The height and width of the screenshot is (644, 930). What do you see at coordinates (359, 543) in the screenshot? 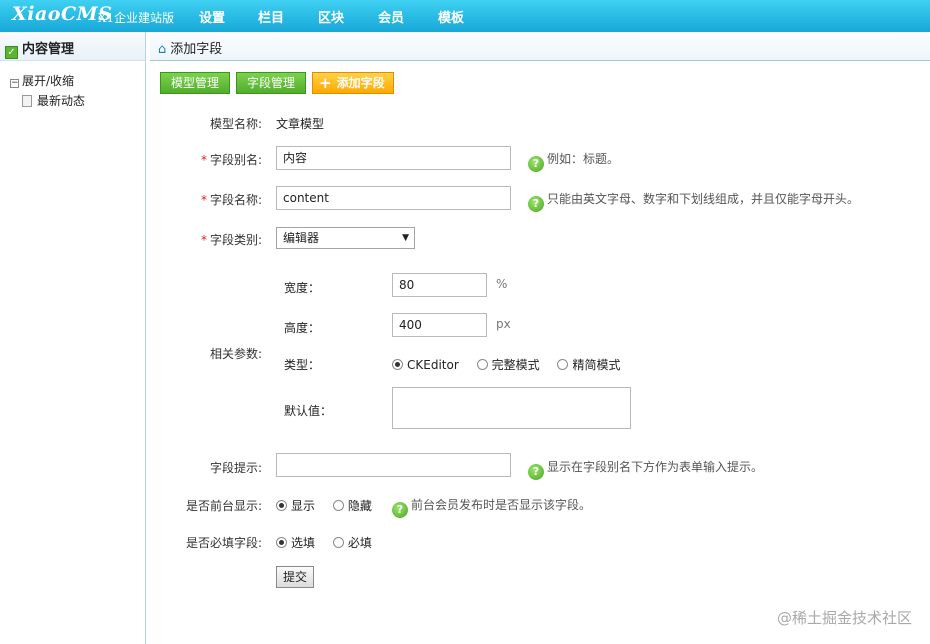
I see `required-option-required-label: 必填` at bounding box center [359, 543].